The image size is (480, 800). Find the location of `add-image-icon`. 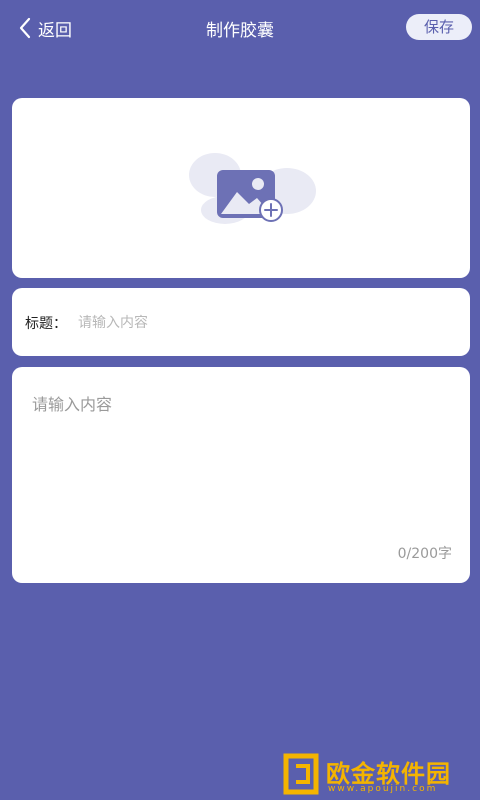

add-image-icon is located at coordinates (252, 188).